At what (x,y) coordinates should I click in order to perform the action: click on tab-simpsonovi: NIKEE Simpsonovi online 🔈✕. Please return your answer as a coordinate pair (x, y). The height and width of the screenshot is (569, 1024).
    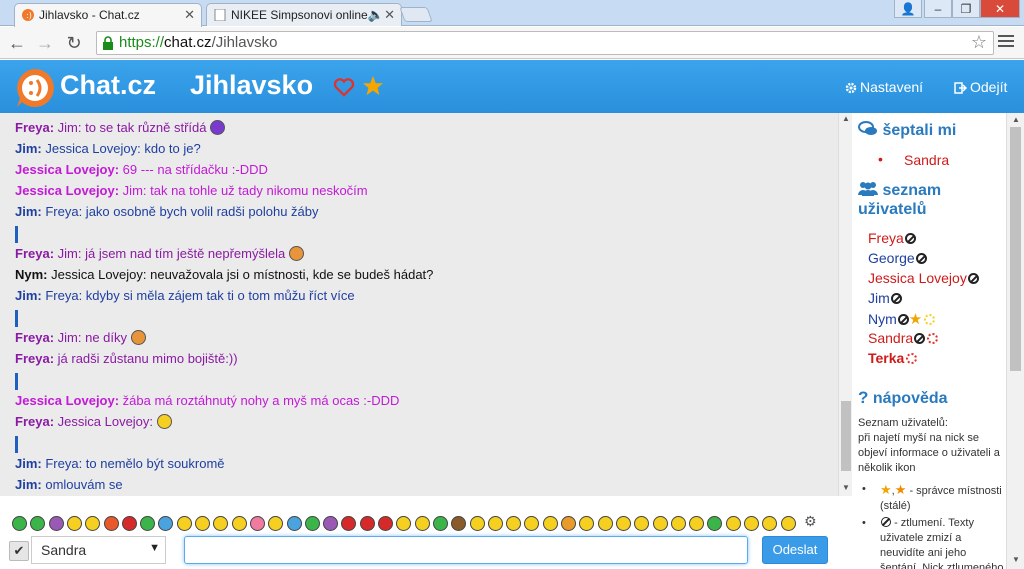
    Looking at the image, I should click on (304, 14).